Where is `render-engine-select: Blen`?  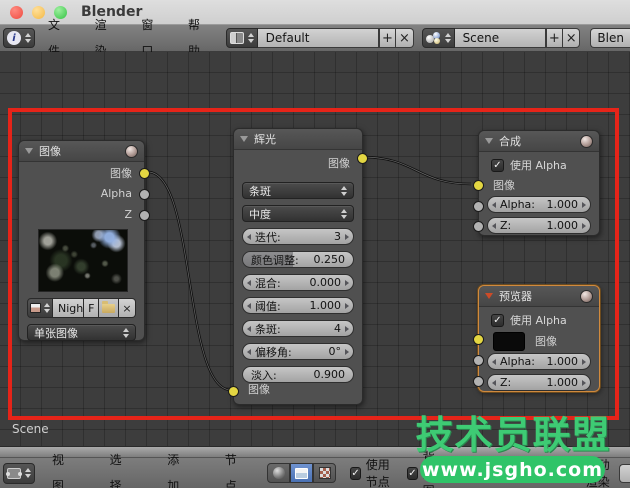 render-engine-select: Blen is located at coordinates (610, 38).